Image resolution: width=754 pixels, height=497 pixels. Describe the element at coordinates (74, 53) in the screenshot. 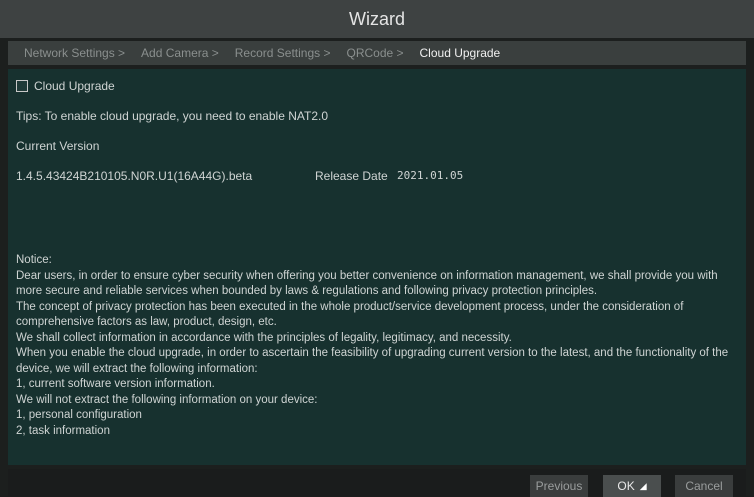

I see `step-network-settings: Network Settings >` at that location.